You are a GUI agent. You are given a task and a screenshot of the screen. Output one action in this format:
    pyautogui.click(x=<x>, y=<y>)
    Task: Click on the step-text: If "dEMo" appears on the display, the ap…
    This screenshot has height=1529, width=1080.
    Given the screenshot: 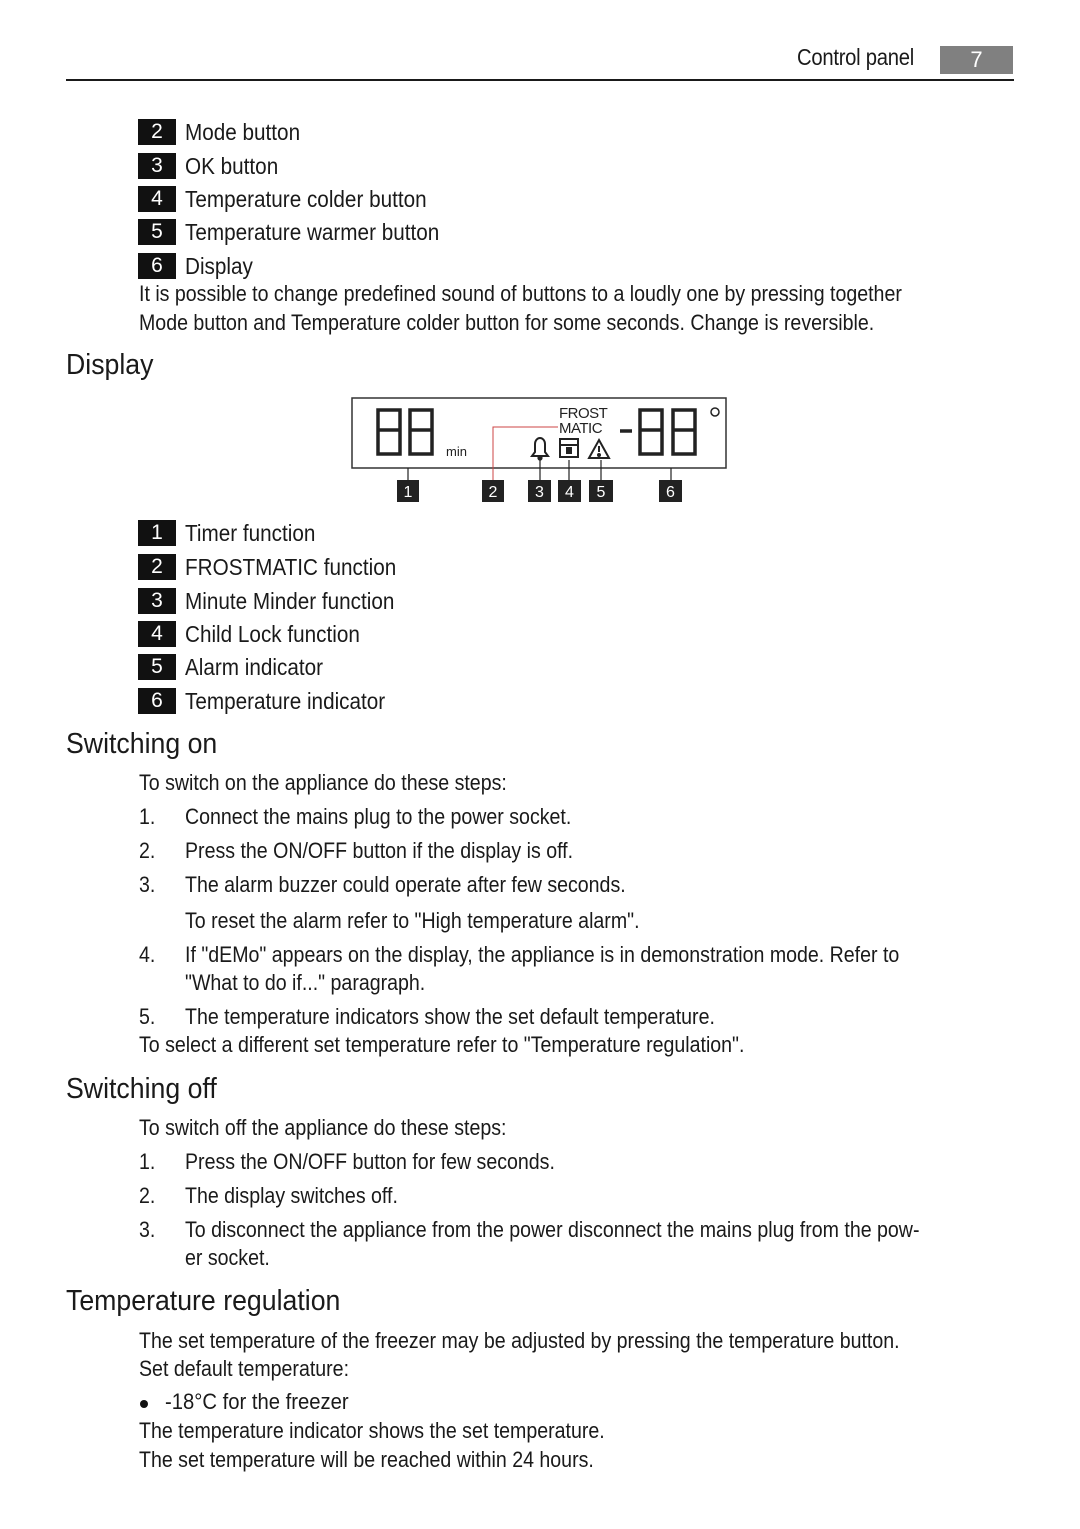 What is the action you would take?
    pyautogui.click(x=542, y=954)
    